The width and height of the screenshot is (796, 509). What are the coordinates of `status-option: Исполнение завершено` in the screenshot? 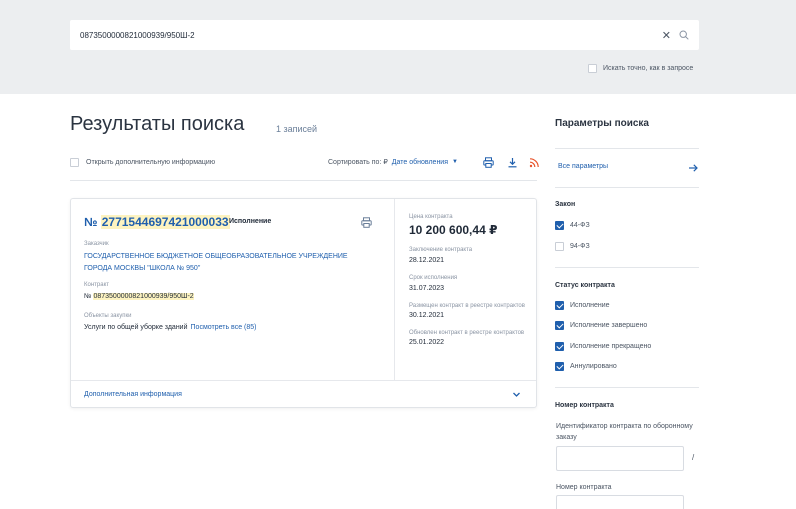 It's located at (601, 325).